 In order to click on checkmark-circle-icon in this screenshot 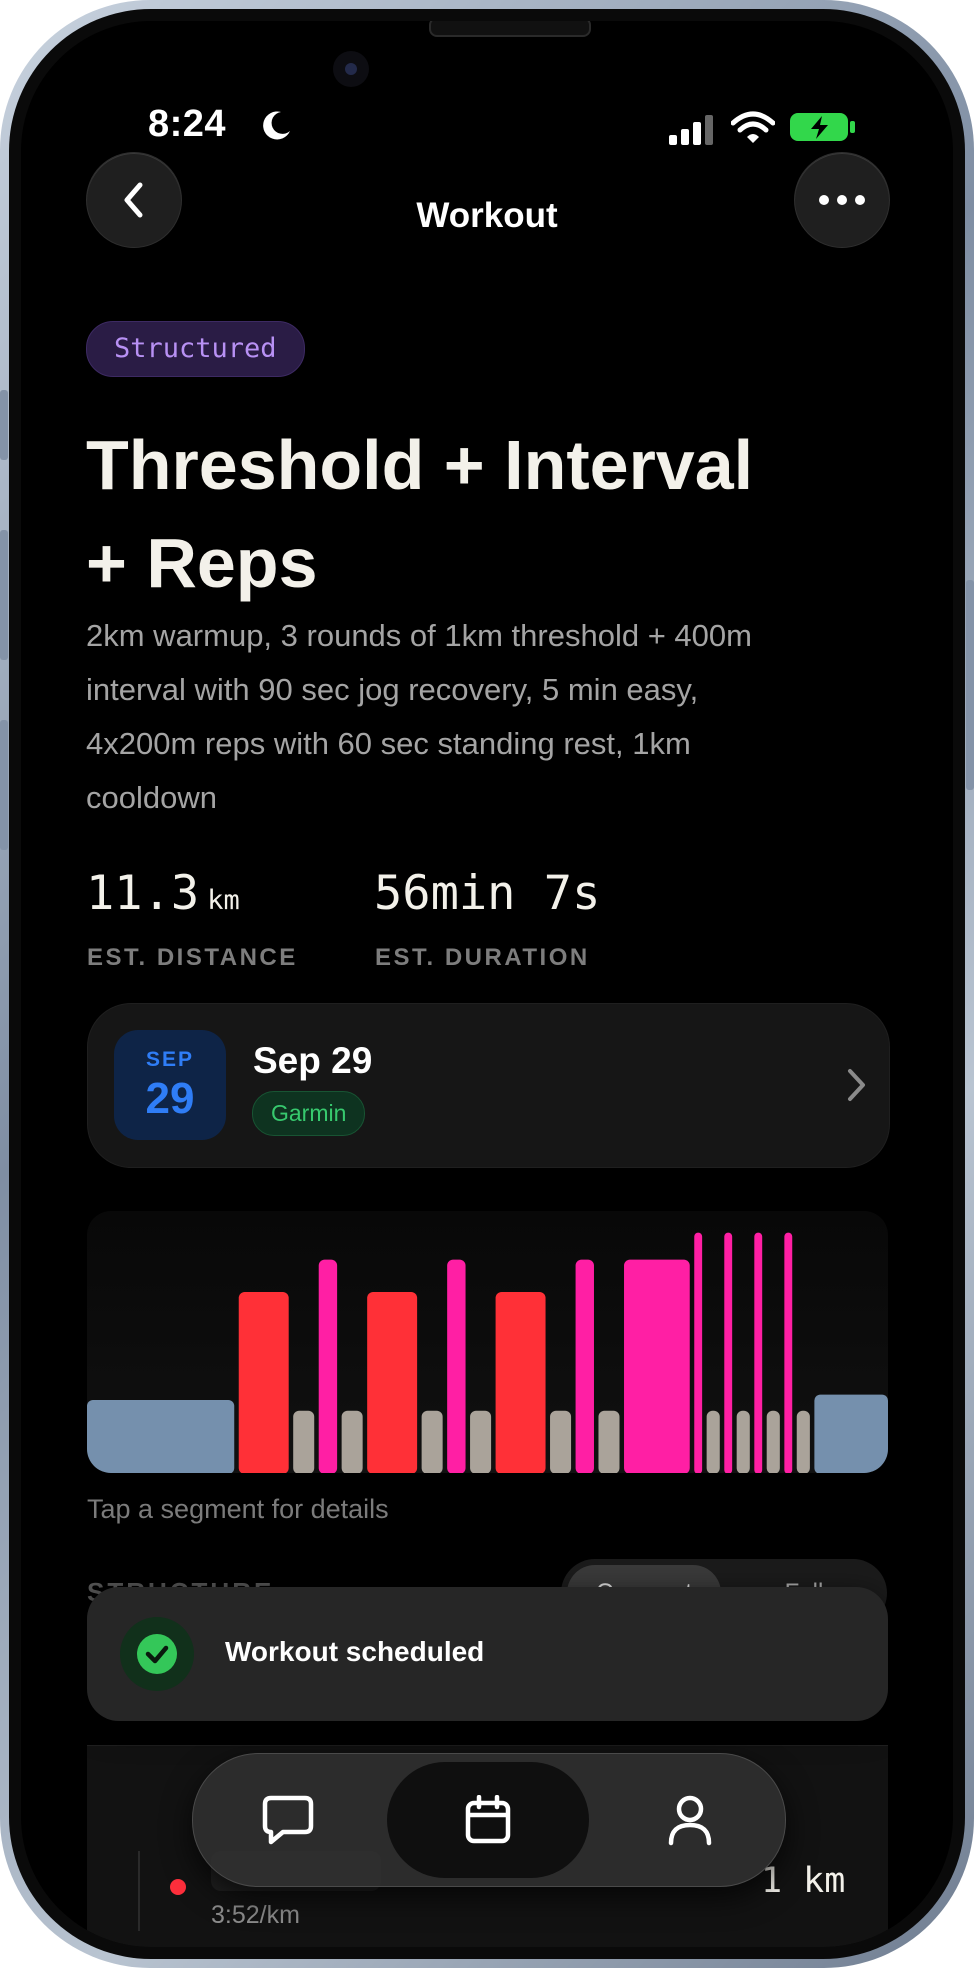, I will do `click(157, 1654)`.